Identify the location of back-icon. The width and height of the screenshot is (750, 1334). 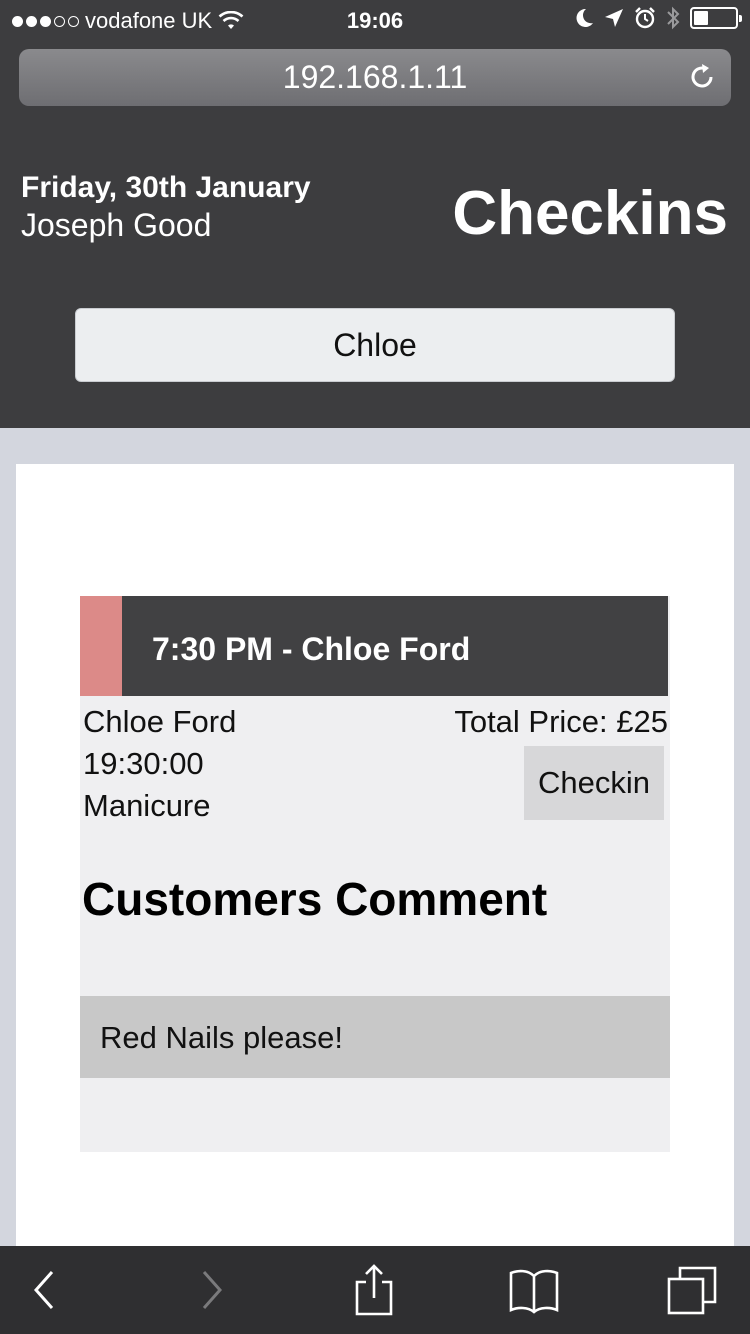
(46, 1290).